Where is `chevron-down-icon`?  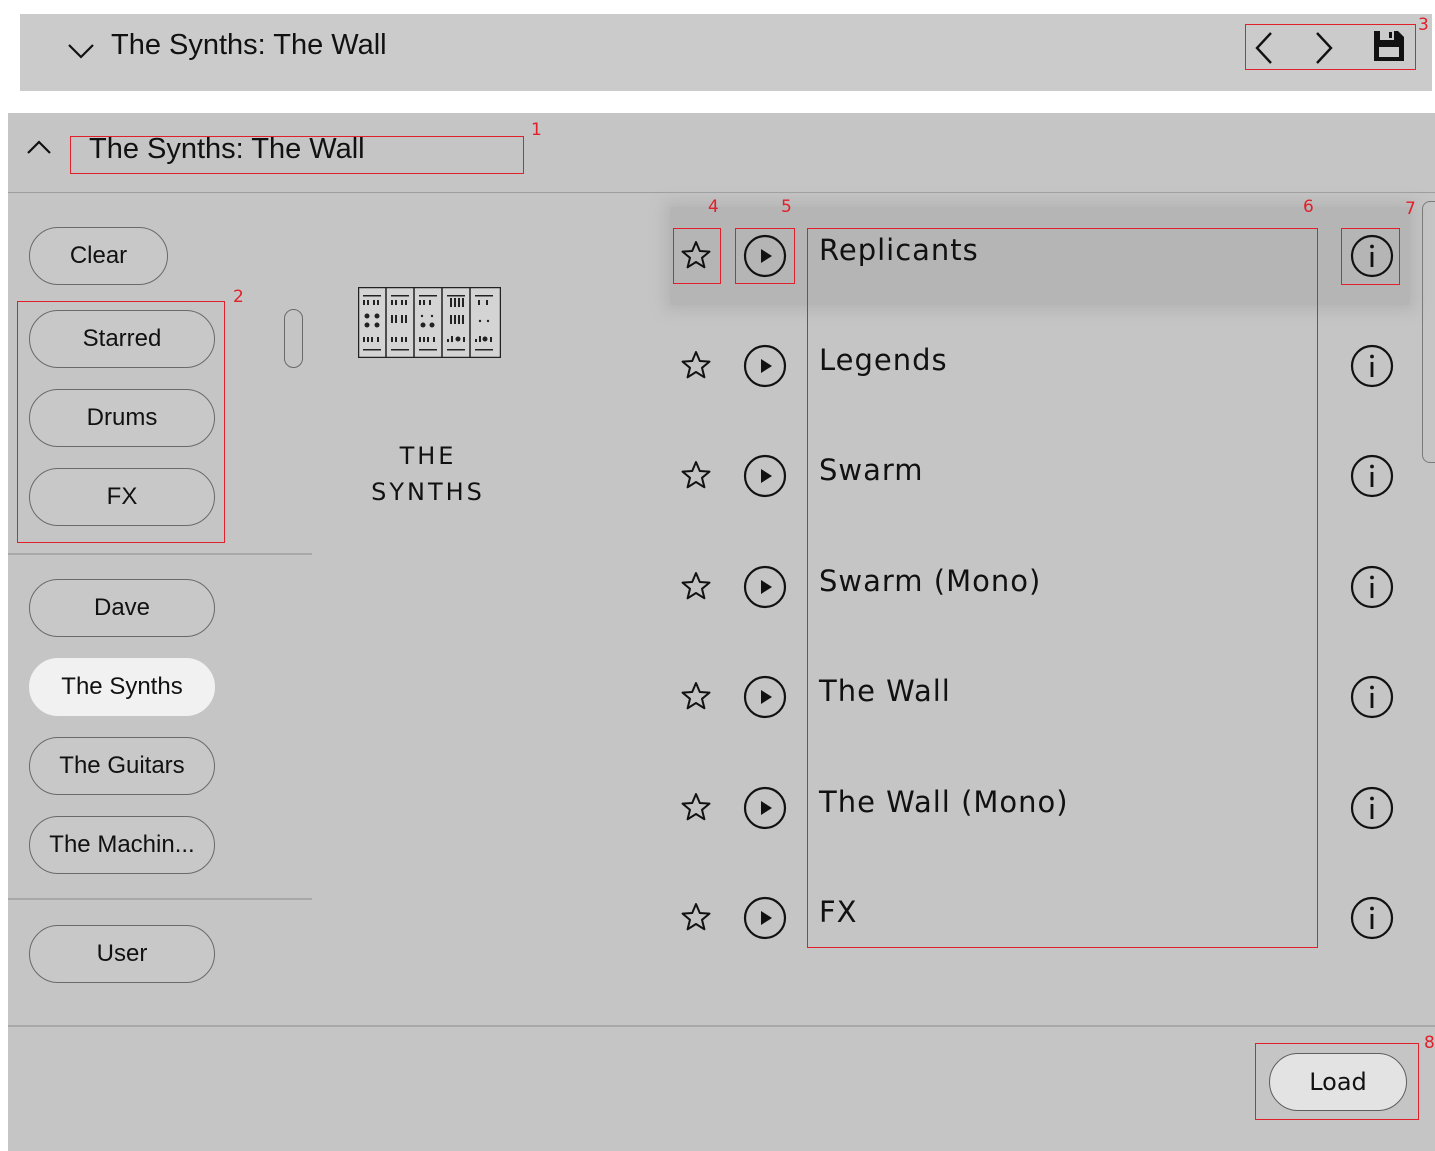
chevron-down-icon is located at coordinates (81, 51).